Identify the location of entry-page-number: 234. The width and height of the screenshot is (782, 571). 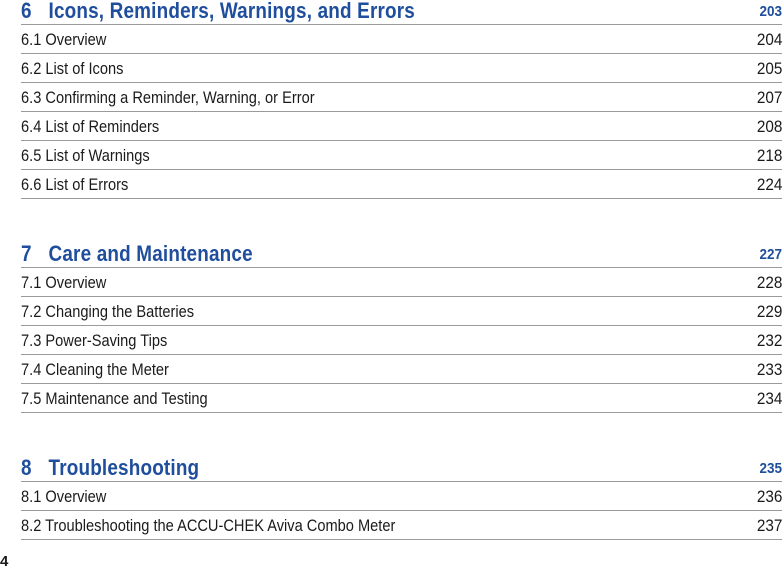
(769, 398).